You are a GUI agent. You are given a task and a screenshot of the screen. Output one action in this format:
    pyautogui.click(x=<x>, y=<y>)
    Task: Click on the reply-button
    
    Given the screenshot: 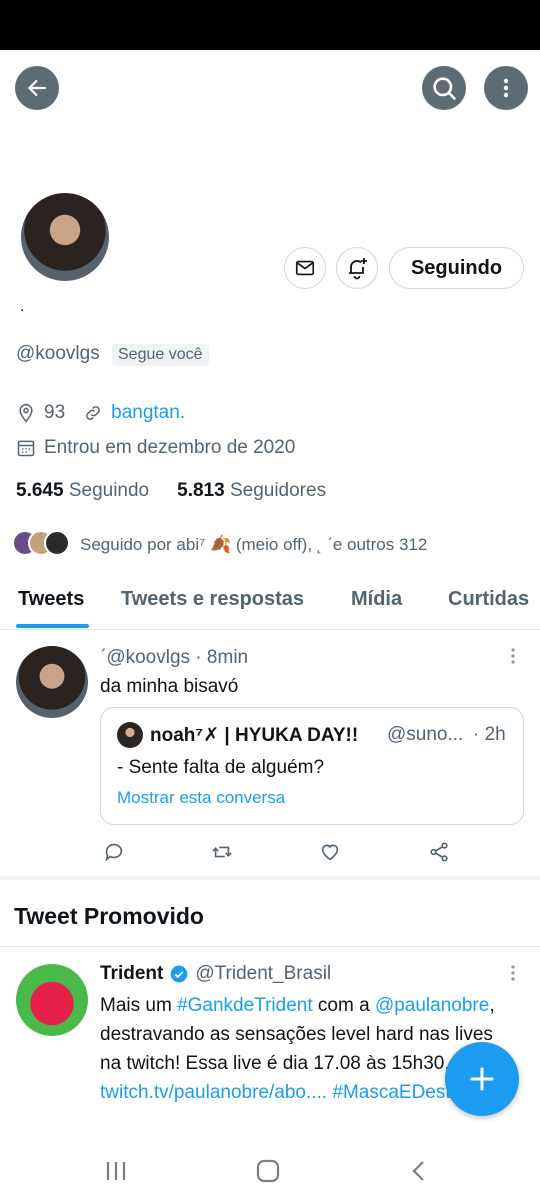 What is the action you would take?
    pyautogui.click(x=114, y=852)
    